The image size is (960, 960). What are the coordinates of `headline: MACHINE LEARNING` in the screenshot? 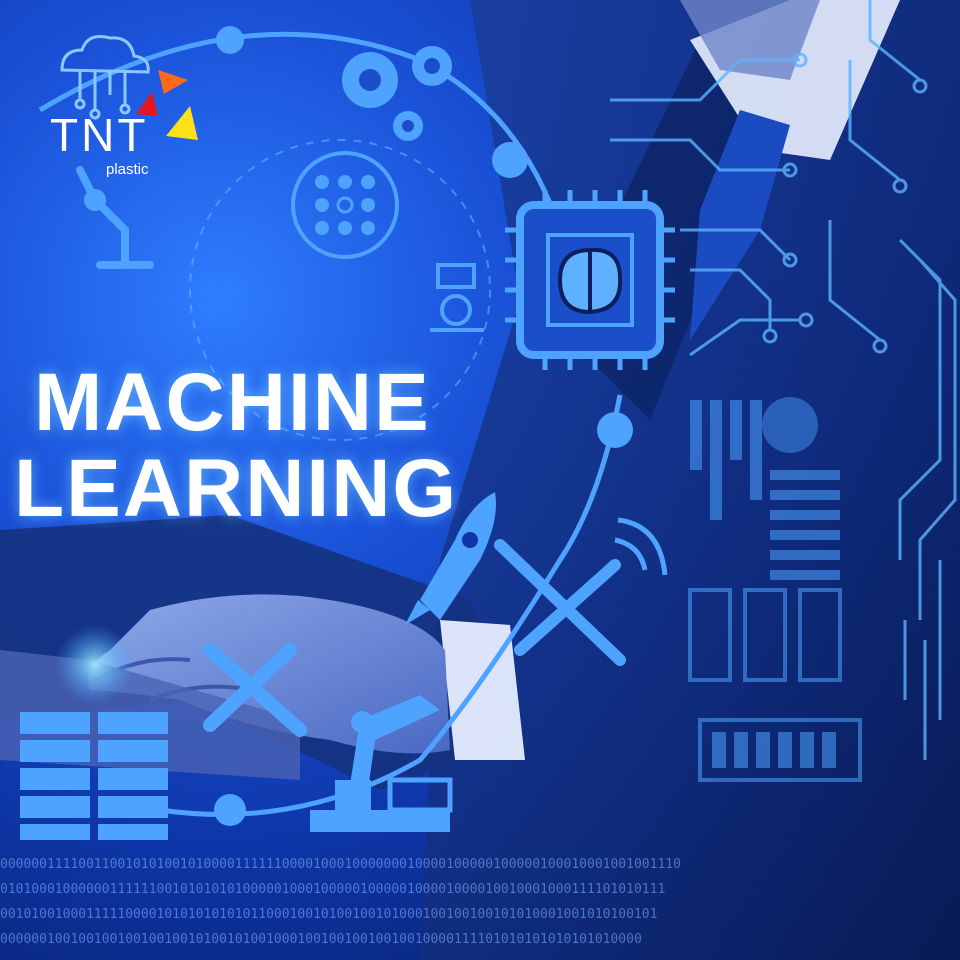 It's located at (236, 445).